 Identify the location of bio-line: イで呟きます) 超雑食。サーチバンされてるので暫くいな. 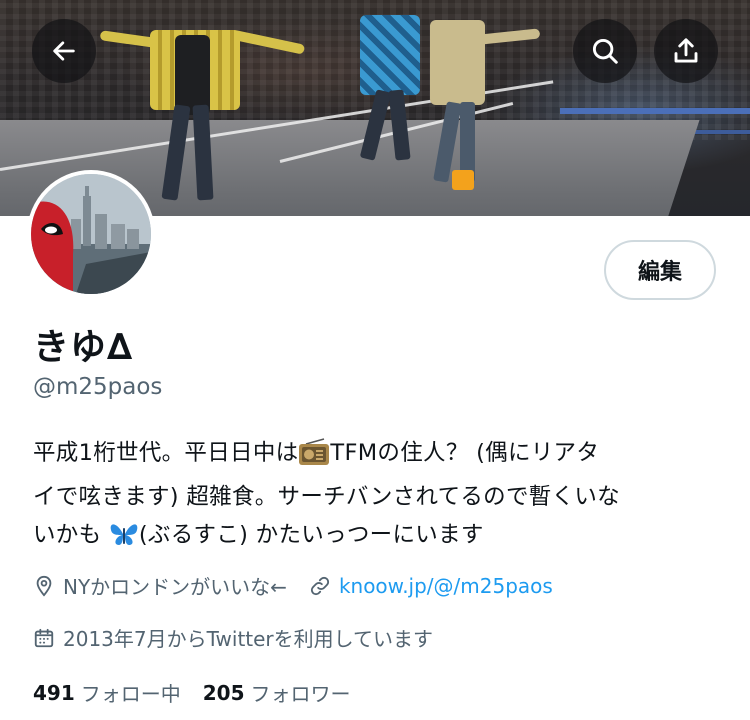
(326, 497).